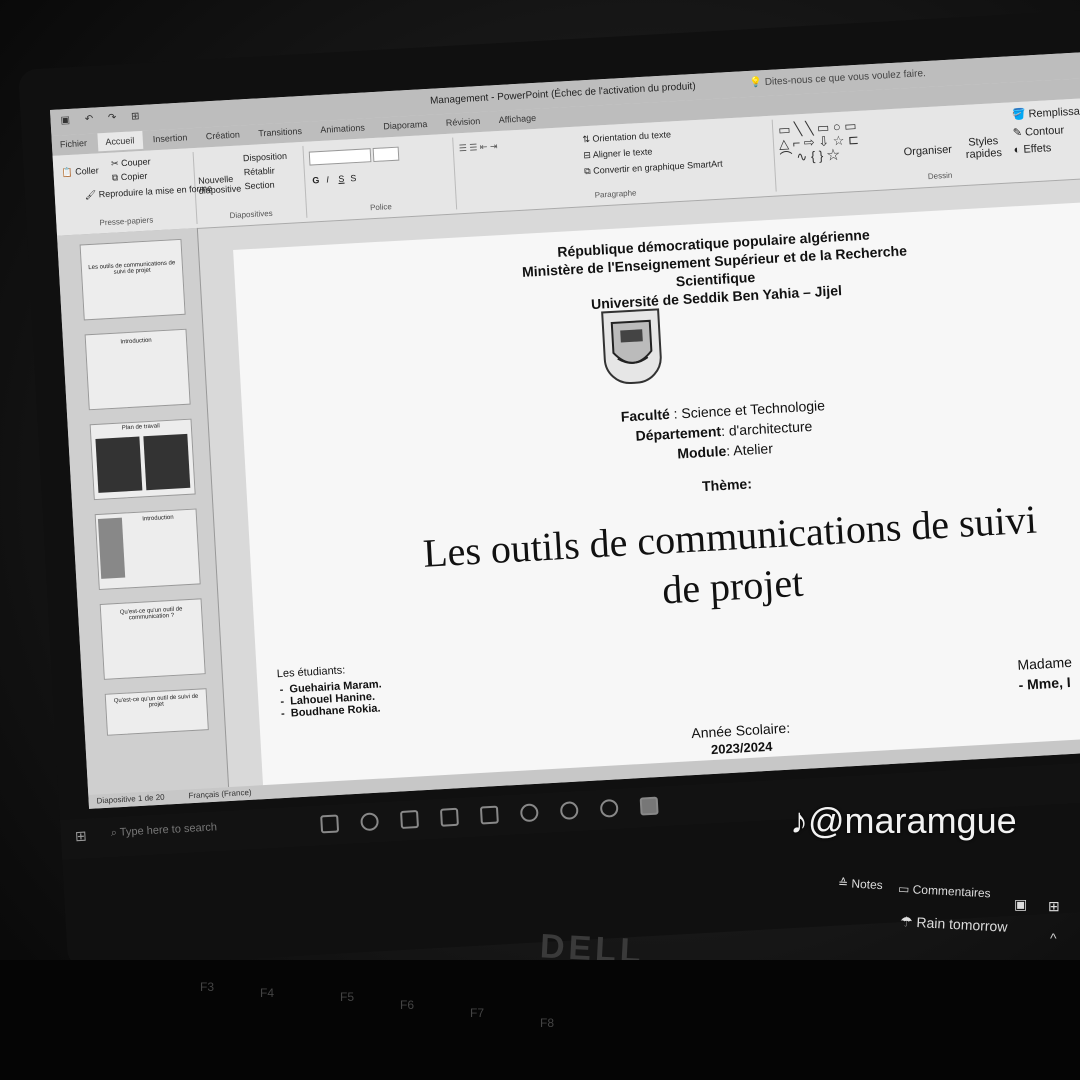 Image resolution: width=1080 pixels, height=1080 pixels. Describe the element at coordinates (137, 369) in the screenshot. I see `thumbnail-slide: 2 Introduction` at that location.